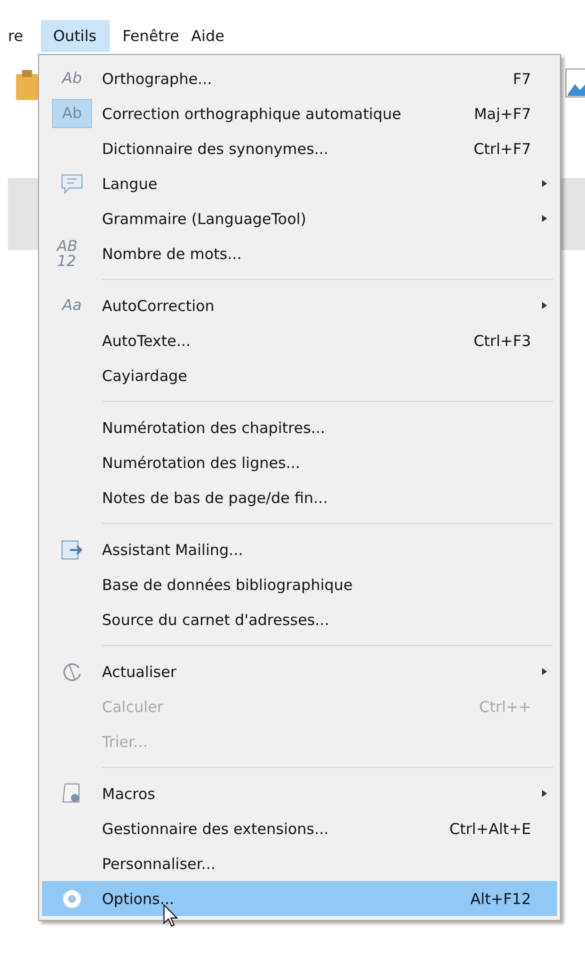  Describe the element at coordinates (299, 793) in the screenshot. I see `menu-item: Macros` at that location.